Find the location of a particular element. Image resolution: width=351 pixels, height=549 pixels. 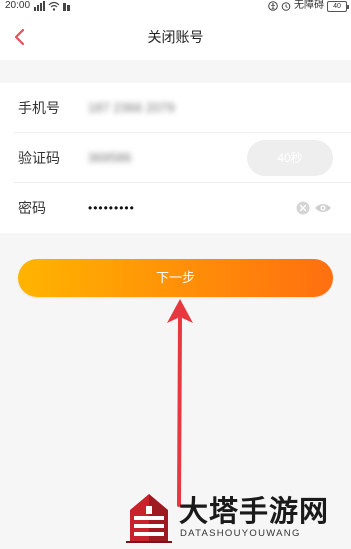

status-right: 无障碍 40 is located at coordinates (308, 6).